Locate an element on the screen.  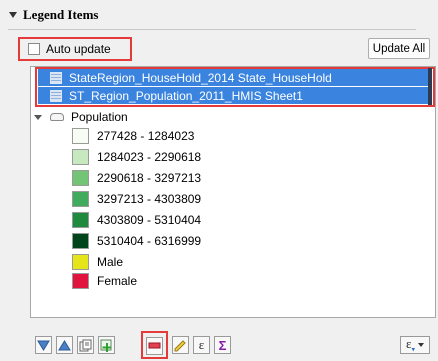
add-layer-button is located at coordinates (106, 345).